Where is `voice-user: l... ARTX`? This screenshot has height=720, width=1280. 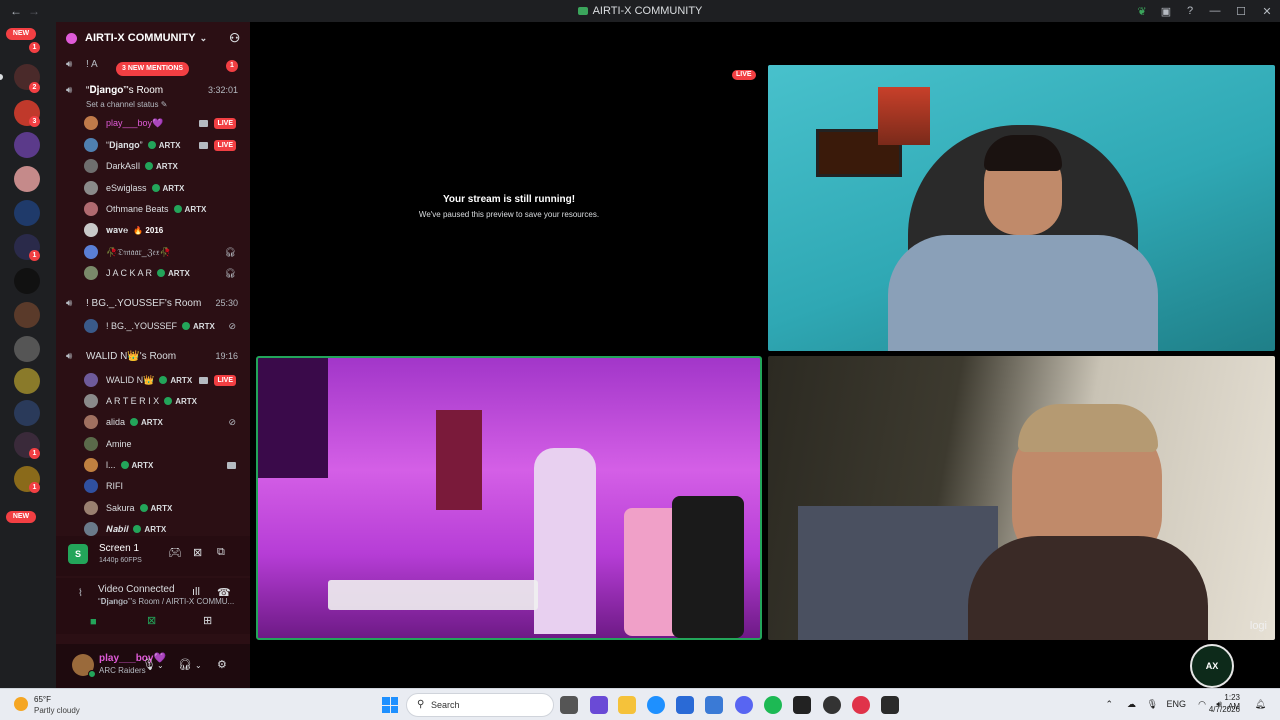
voice-user: l... ARTX is located at coordinates (167, 465).